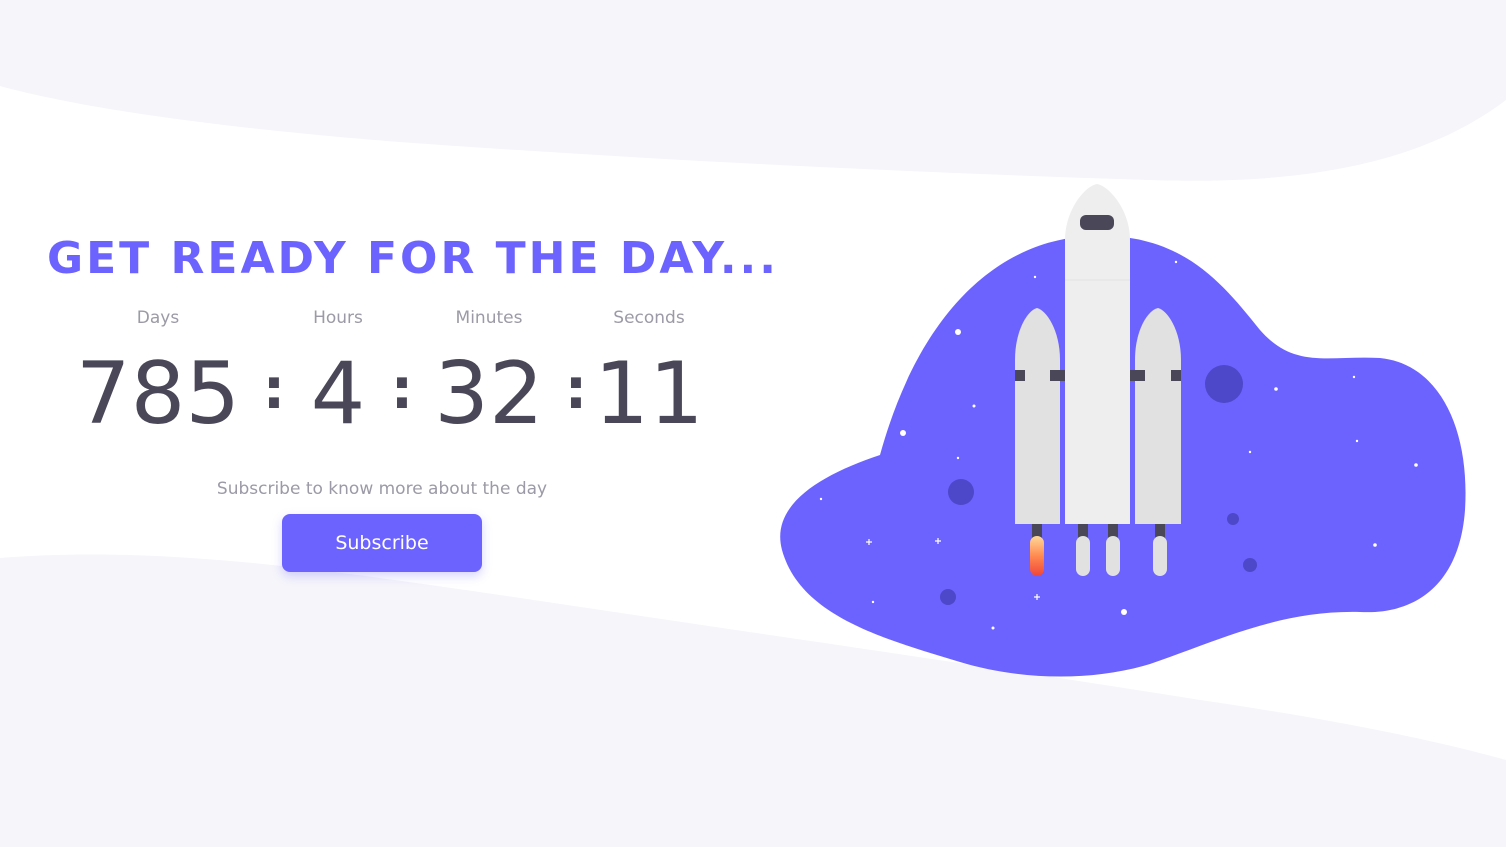 Image resolution: width=1506 pixels, height=847 pixels. I want to click on days-value: 785, so click(158, 394).